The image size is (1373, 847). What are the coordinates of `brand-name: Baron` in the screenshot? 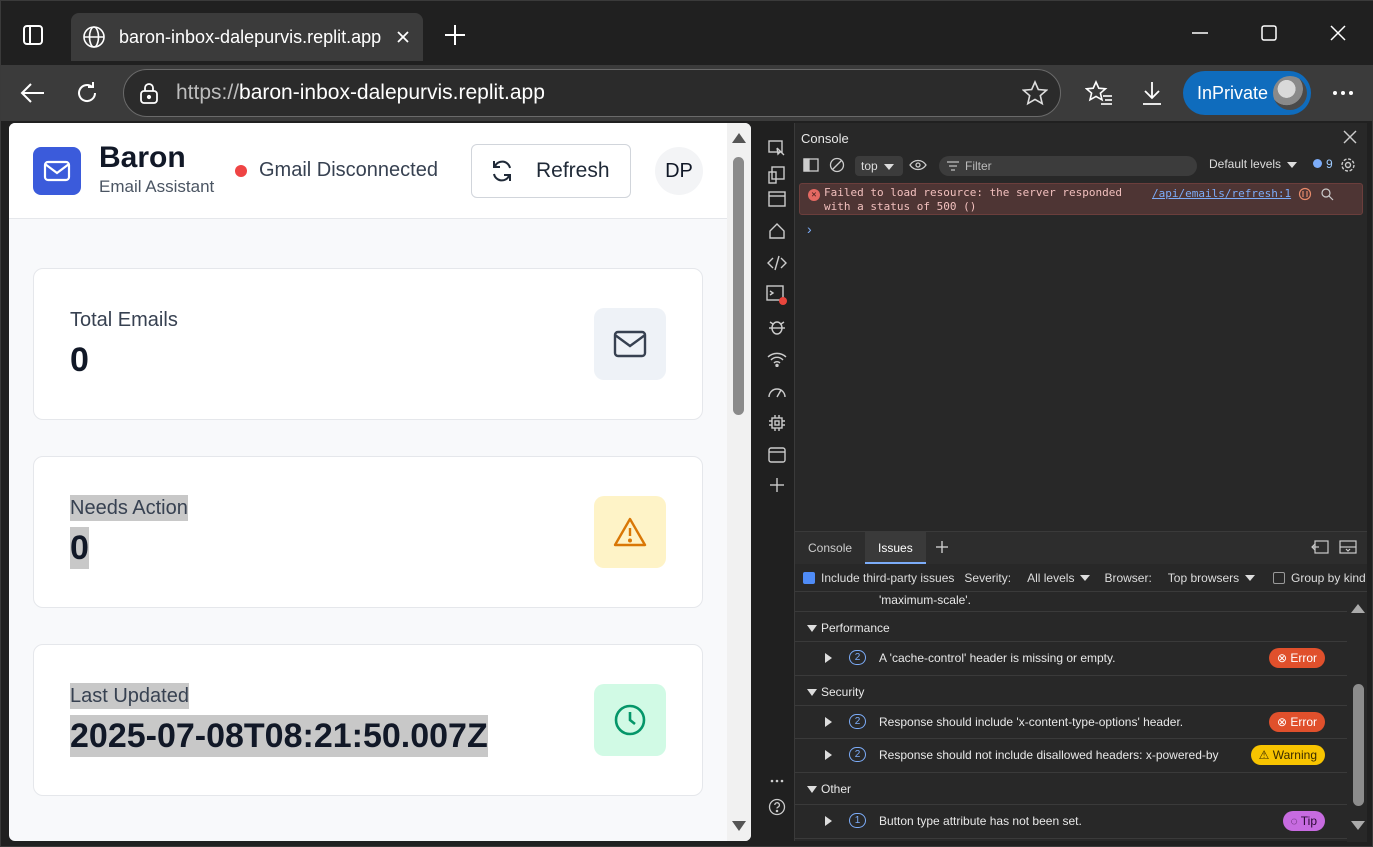 It's located at (142, 157).